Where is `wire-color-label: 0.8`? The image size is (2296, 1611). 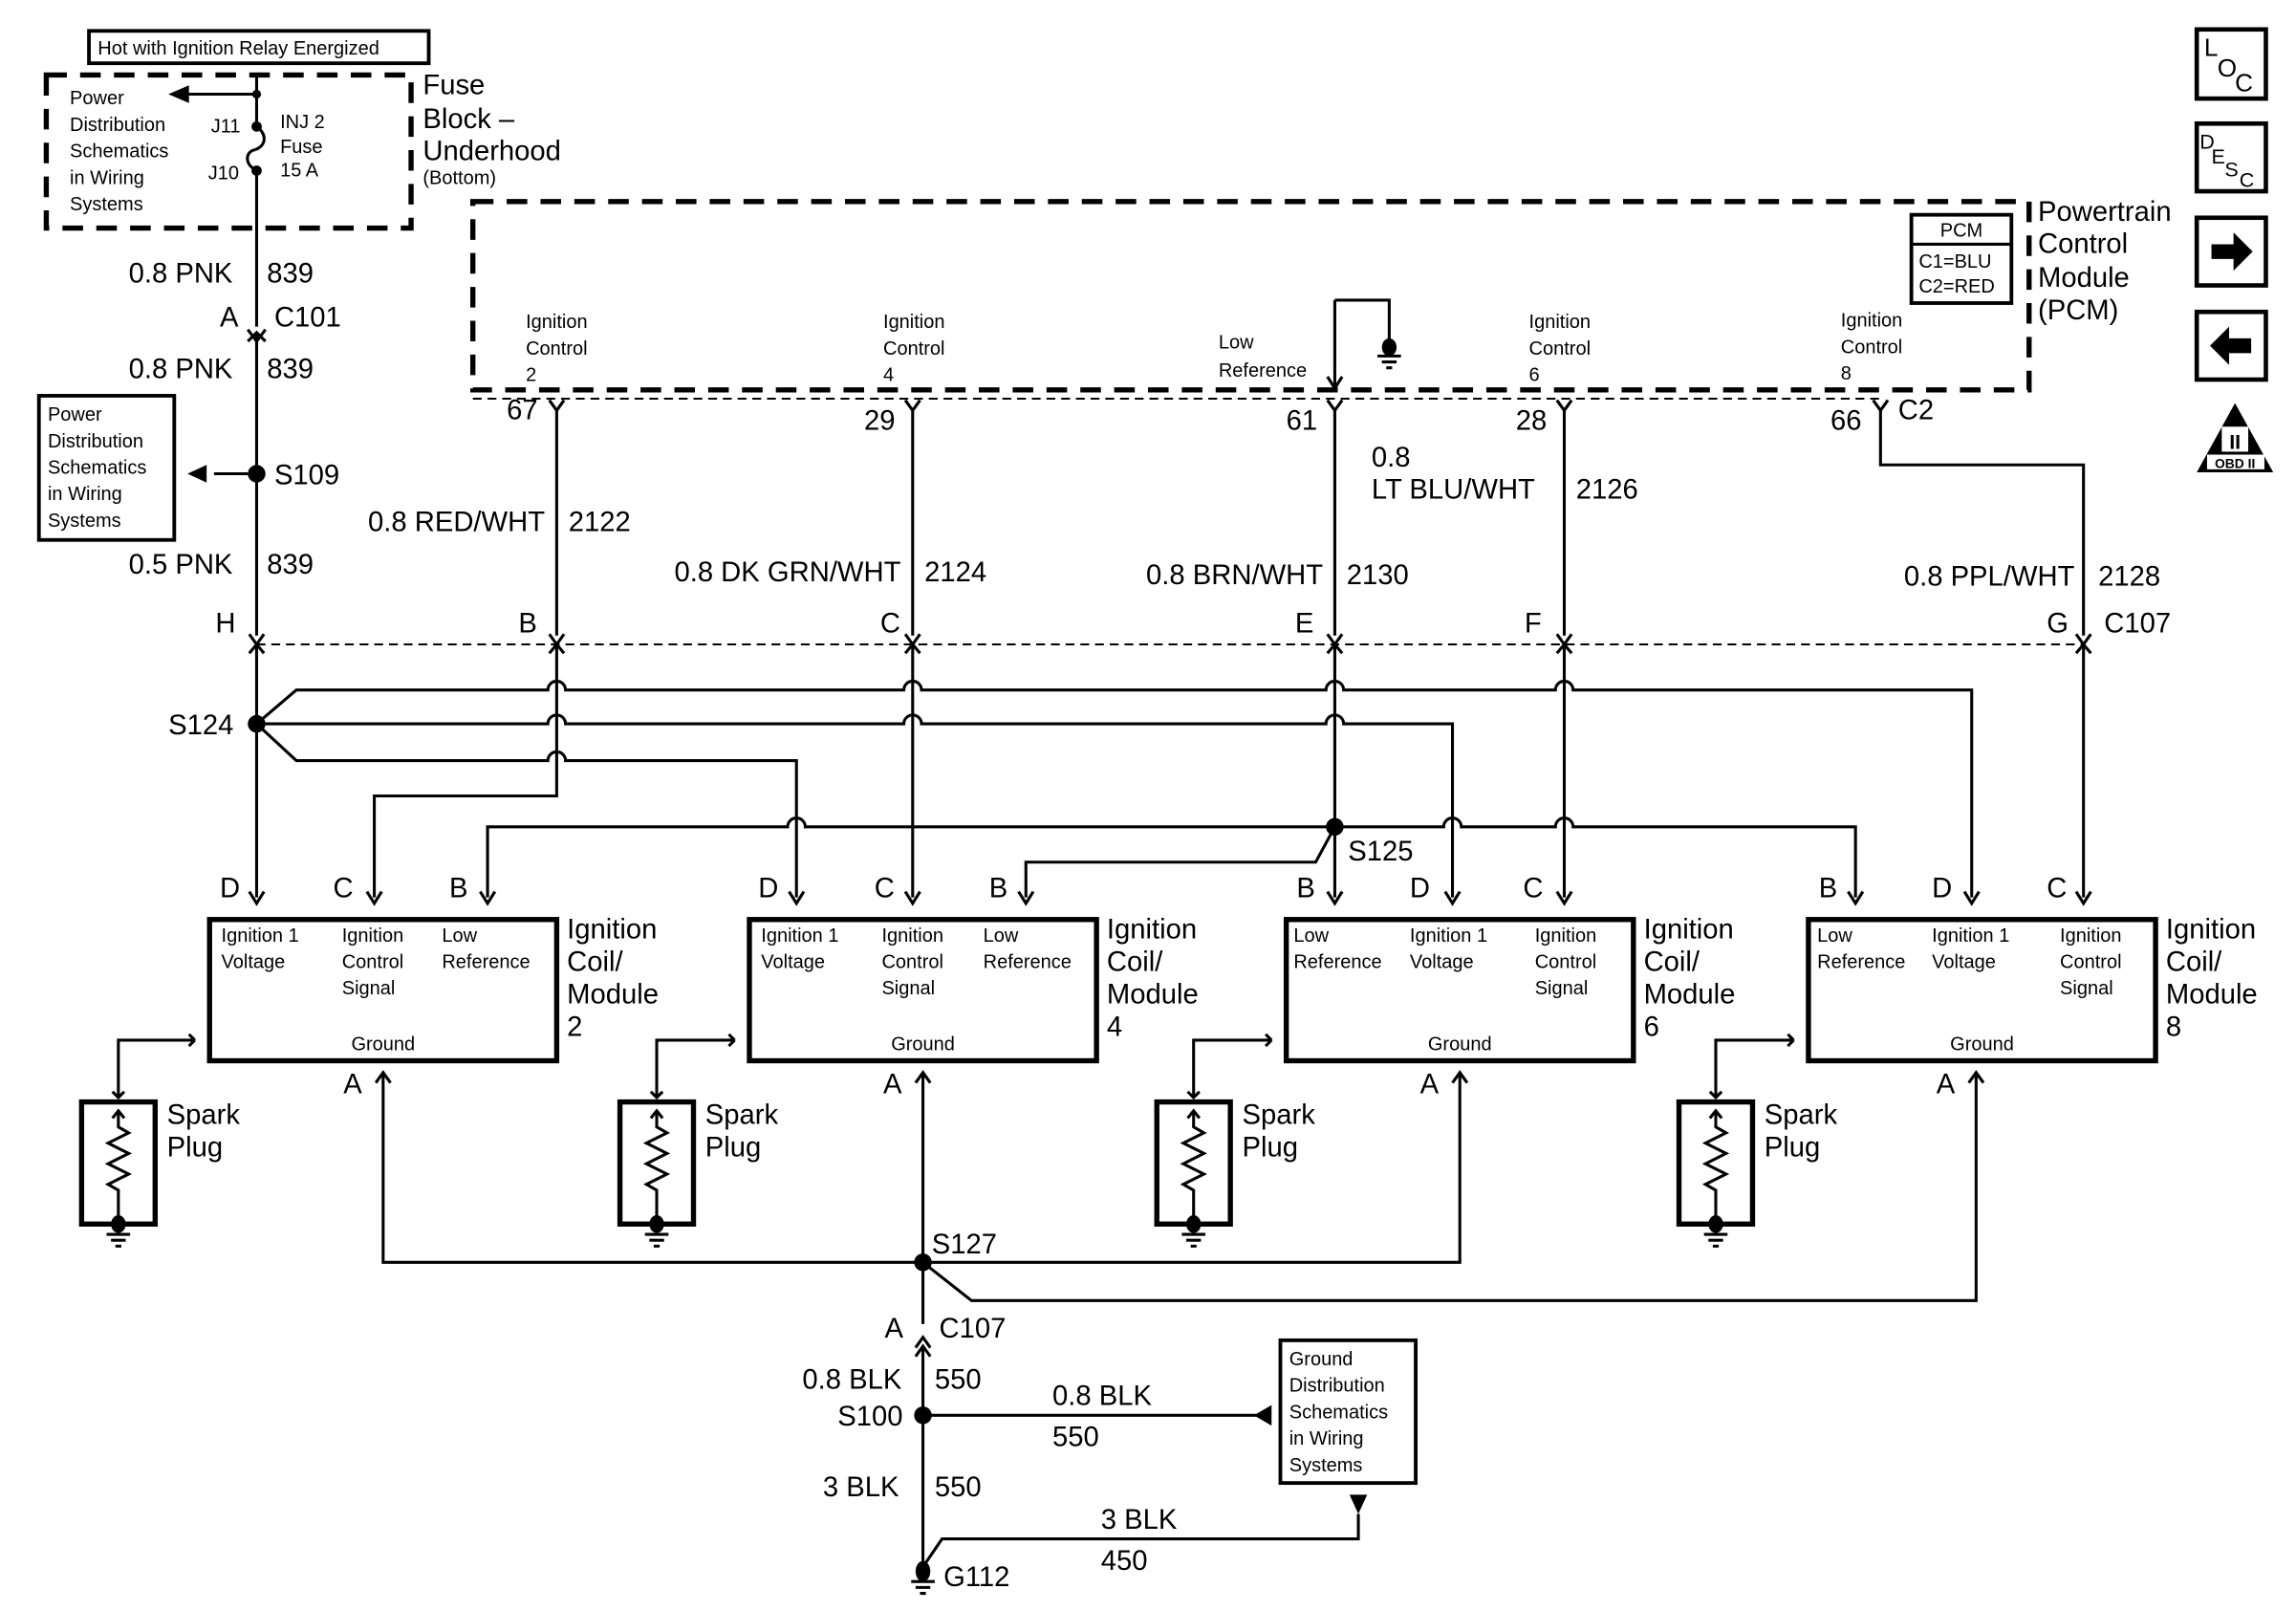 wire-color-label: 0.8 is located at coordinates (1391, 458).